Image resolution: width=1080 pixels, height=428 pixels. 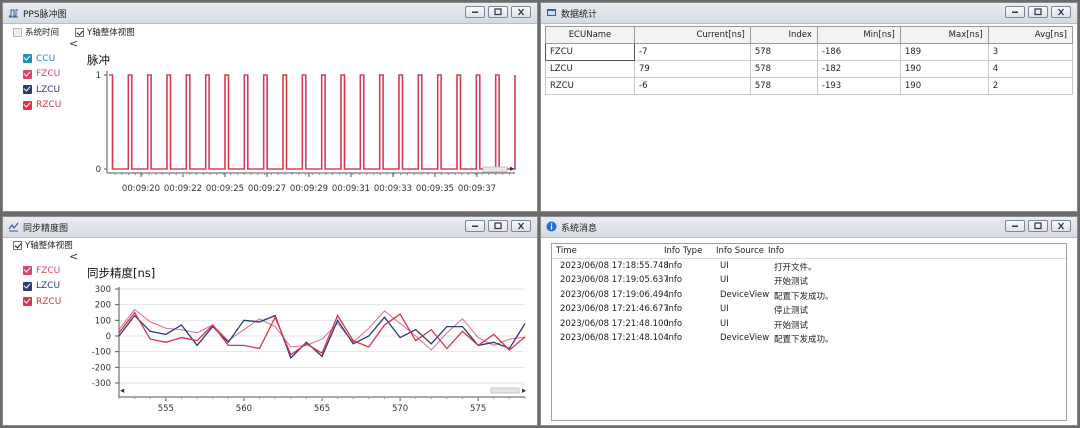 I want to click on col-header-avg: Avg[ns], so click(x=1030, y=35).